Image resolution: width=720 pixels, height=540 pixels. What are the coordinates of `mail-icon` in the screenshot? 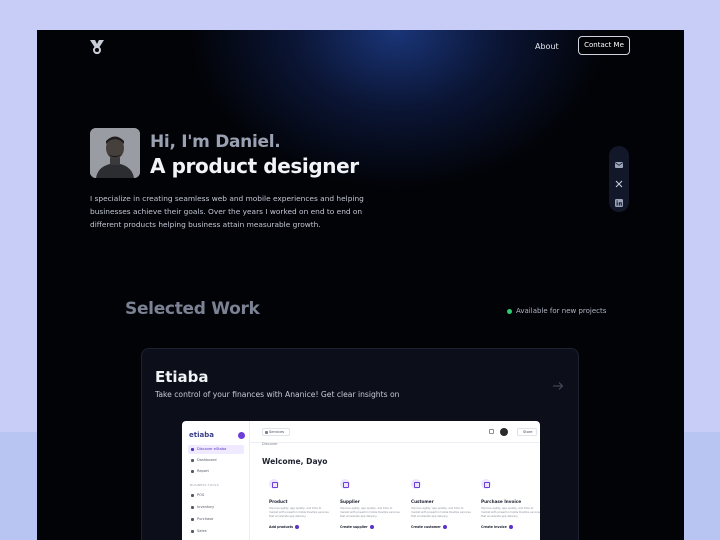 It's located at (619, 161).